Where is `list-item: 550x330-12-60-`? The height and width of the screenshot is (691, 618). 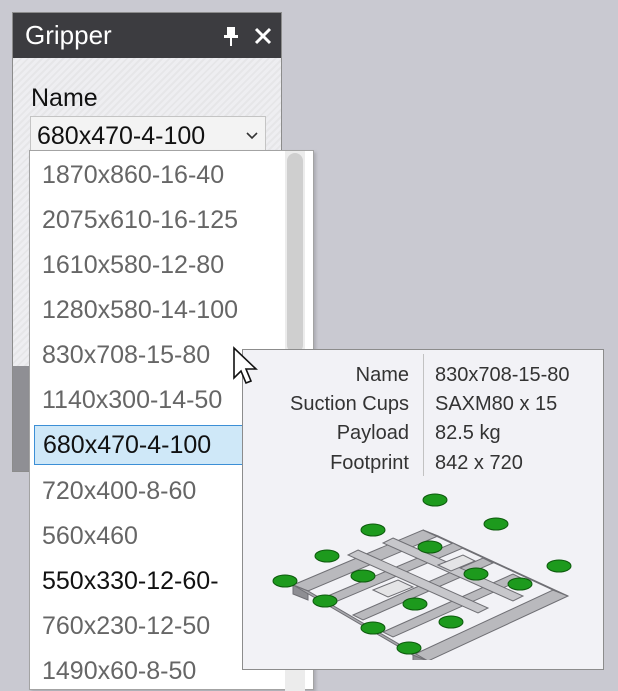 list-item: 550x330-12-60- is located at coordinates (153, 581).